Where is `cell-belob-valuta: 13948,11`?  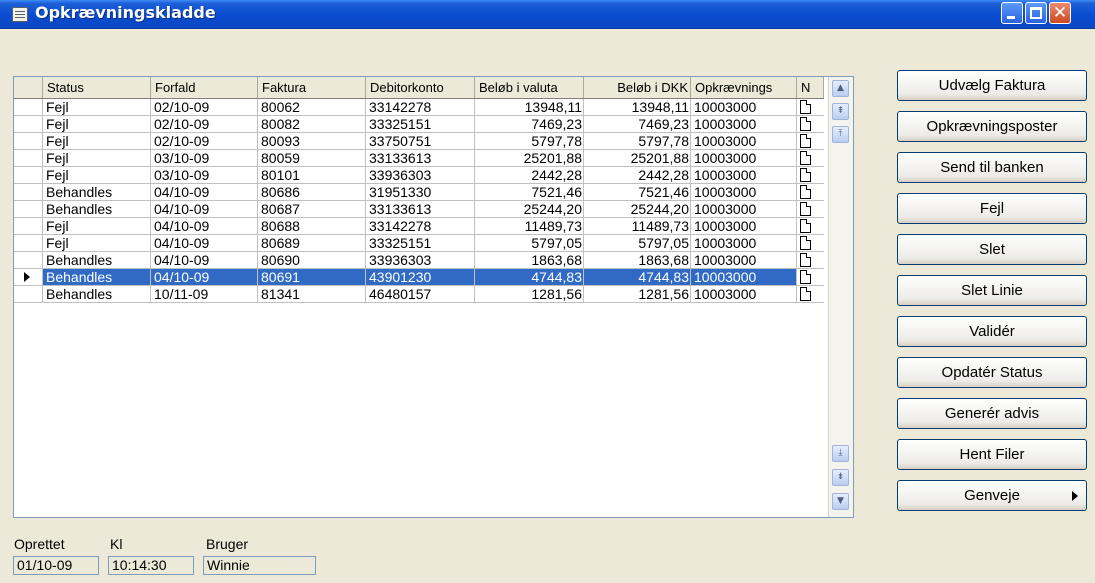
cell-belob-valuta: 13948,11 is located at coordinates (529, 107).